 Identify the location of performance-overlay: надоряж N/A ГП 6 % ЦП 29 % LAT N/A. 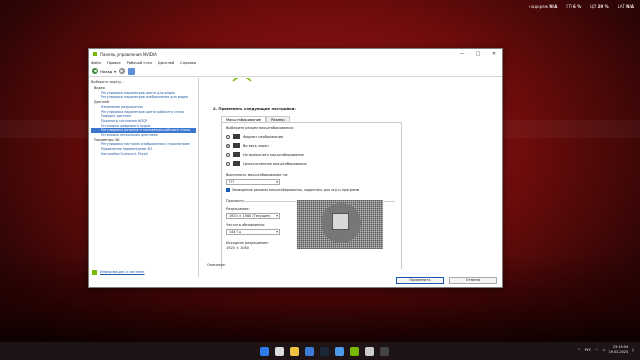
(581, 6).